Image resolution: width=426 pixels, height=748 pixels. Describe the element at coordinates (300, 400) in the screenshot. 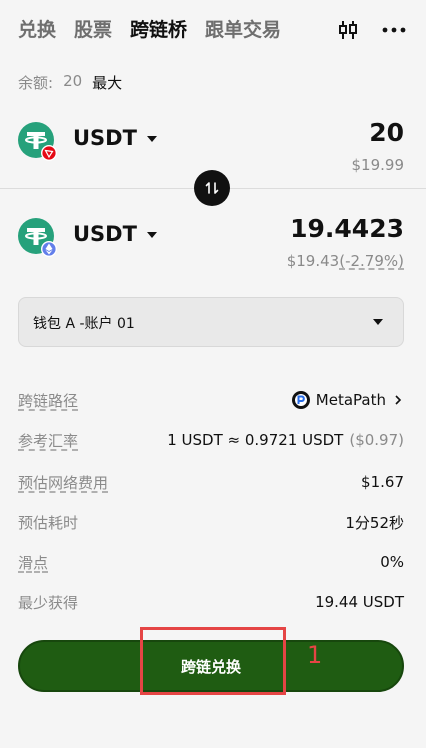

I see `metapath-logo-icon` at that location.